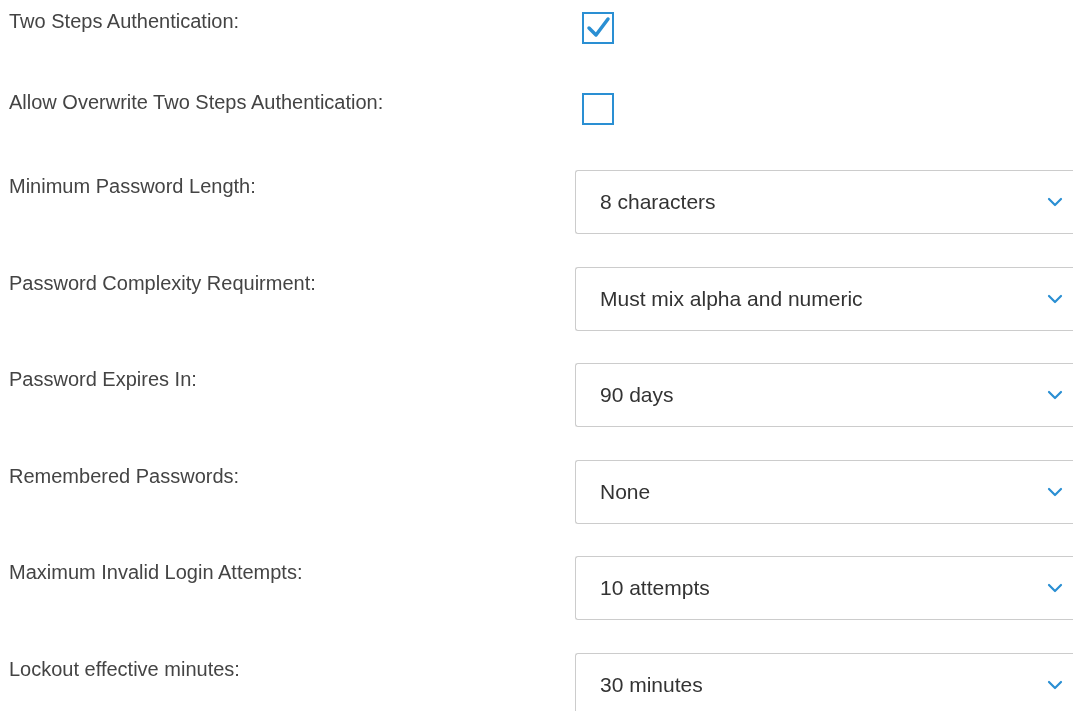 This screenshot has height=711, width=1073. Describe the element at coordinates (103, 379) in the screenshot. I see `setting-label: Password Expires In:` at that location.